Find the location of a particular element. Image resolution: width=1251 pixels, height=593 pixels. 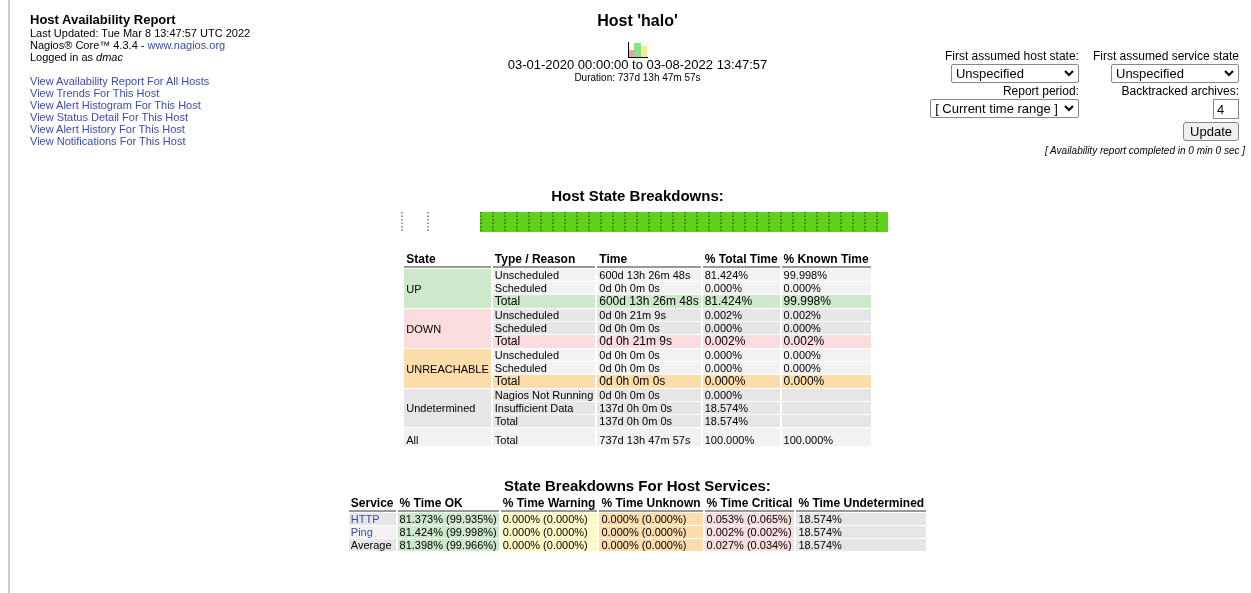

page-title: Host Availability Report is located at coordinates (103, 19).